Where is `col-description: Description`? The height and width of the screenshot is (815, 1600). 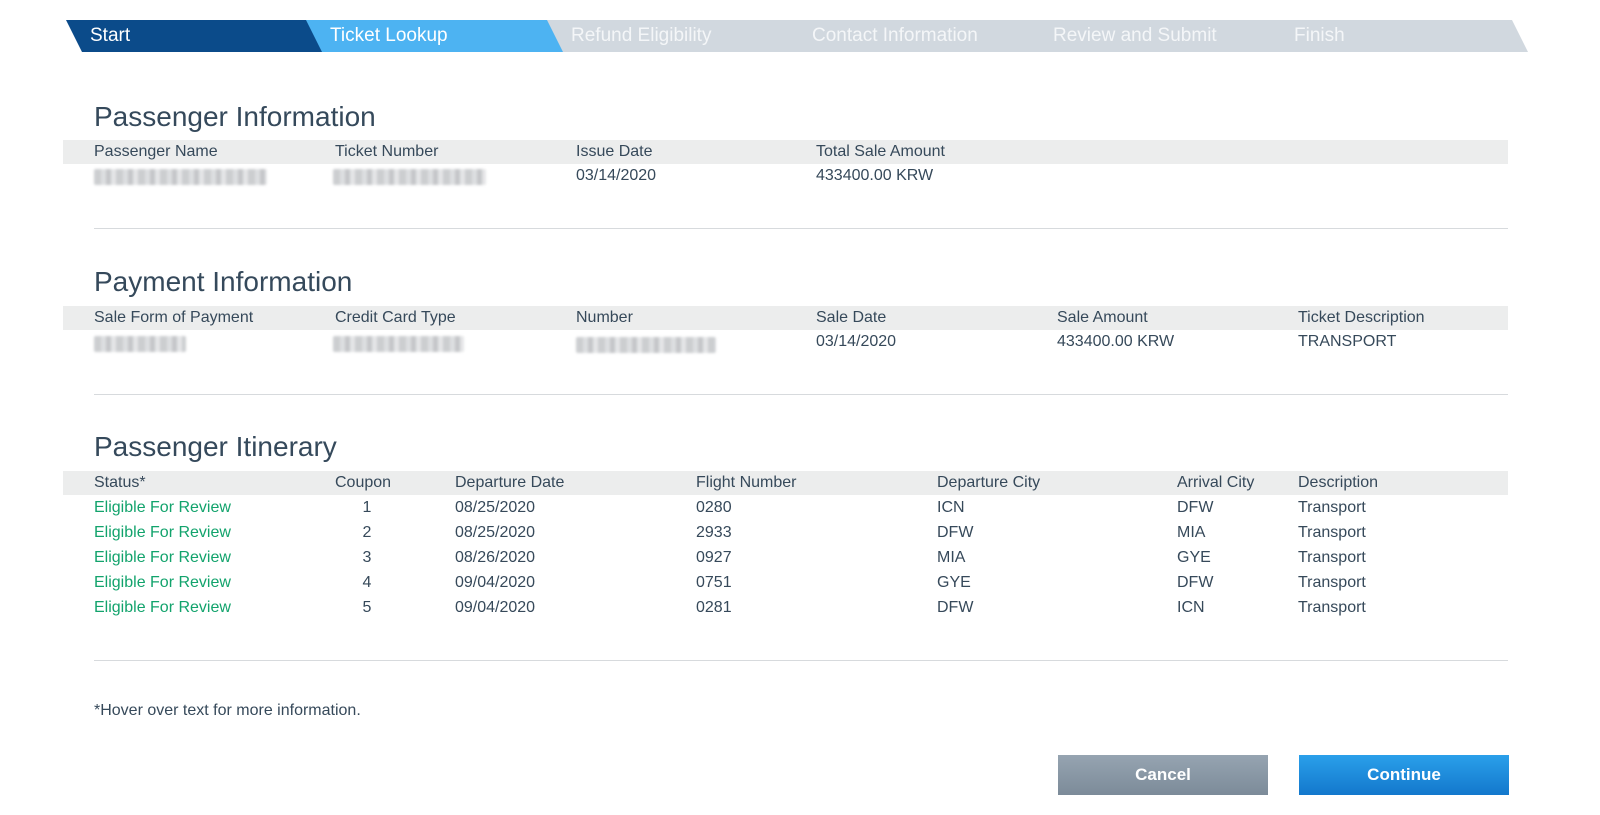 col-description: Description is located at coordinates (1338, 482).